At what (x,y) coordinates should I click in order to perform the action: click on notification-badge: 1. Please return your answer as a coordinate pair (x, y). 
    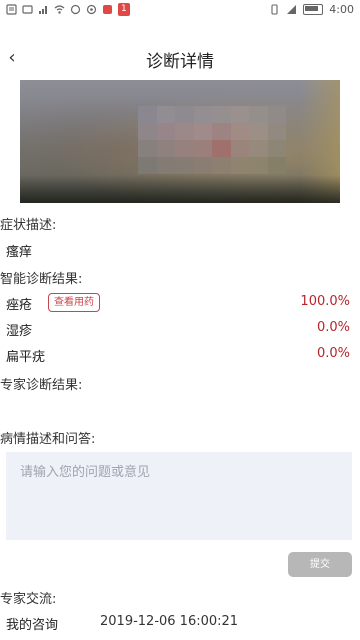
    Looking at the image, I should click on (124, 9).